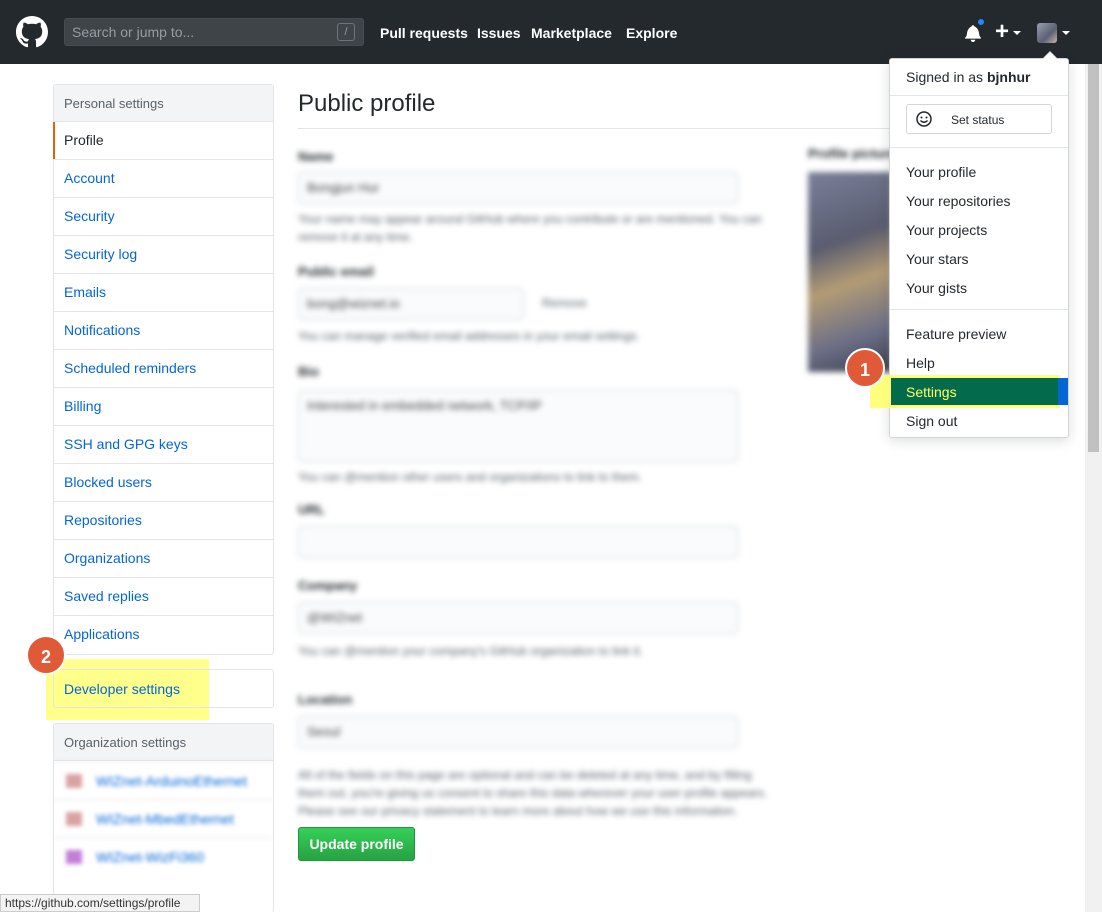  I want to click on smiley-icon, so click(924, 119).